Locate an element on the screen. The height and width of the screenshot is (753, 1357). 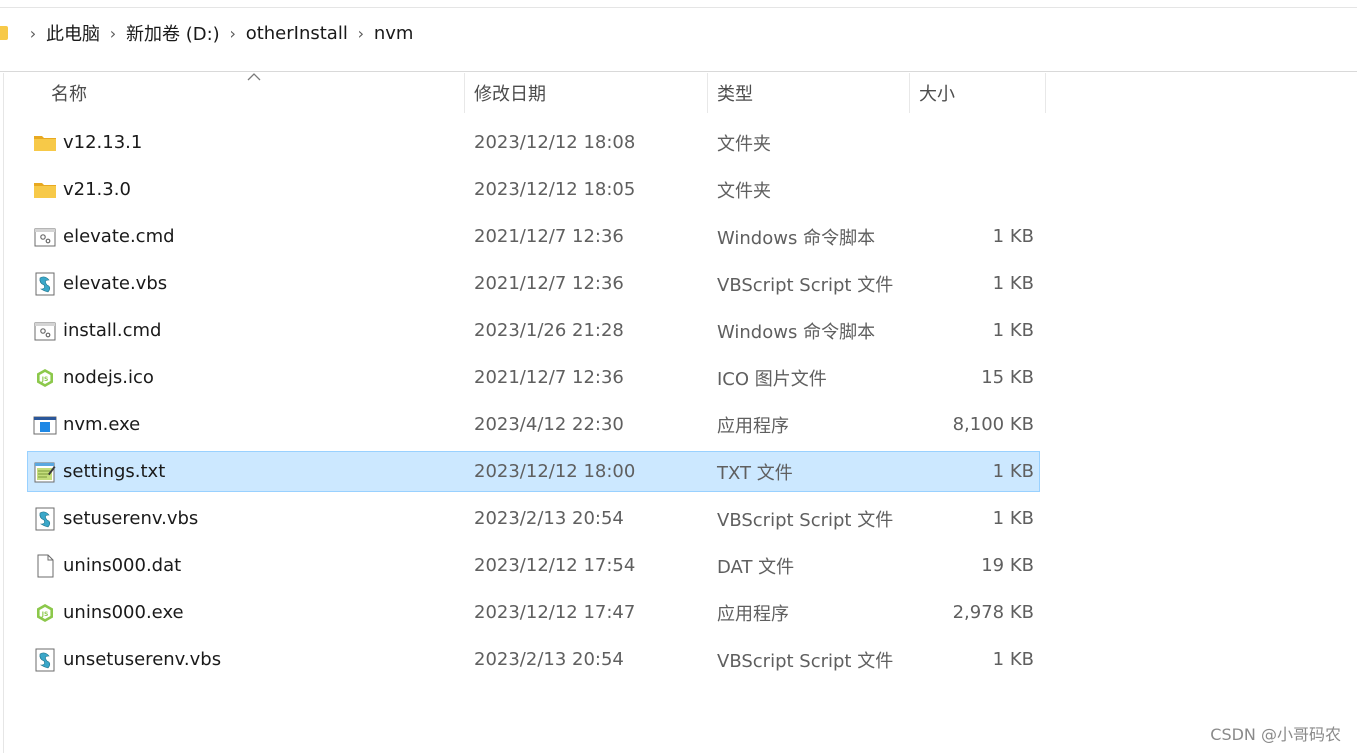
file-name: elevate.vbs is located at coordinates (115, 283).